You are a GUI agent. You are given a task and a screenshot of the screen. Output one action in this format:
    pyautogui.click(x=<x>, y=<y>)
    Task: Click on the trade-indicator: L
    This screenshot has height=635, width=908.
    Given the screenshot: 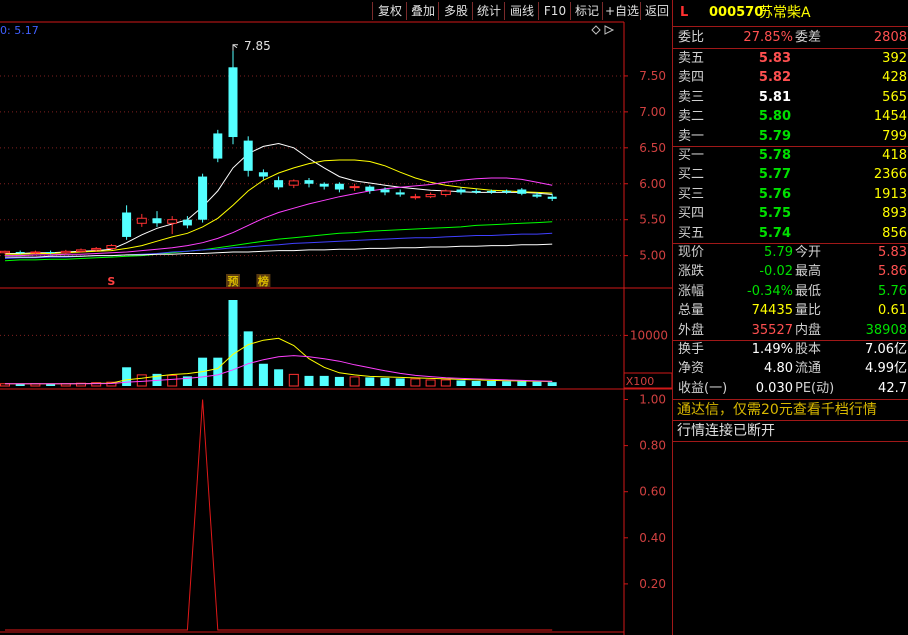 What is the action you would take?
    pyautogui.click(x=684, y=12)
    